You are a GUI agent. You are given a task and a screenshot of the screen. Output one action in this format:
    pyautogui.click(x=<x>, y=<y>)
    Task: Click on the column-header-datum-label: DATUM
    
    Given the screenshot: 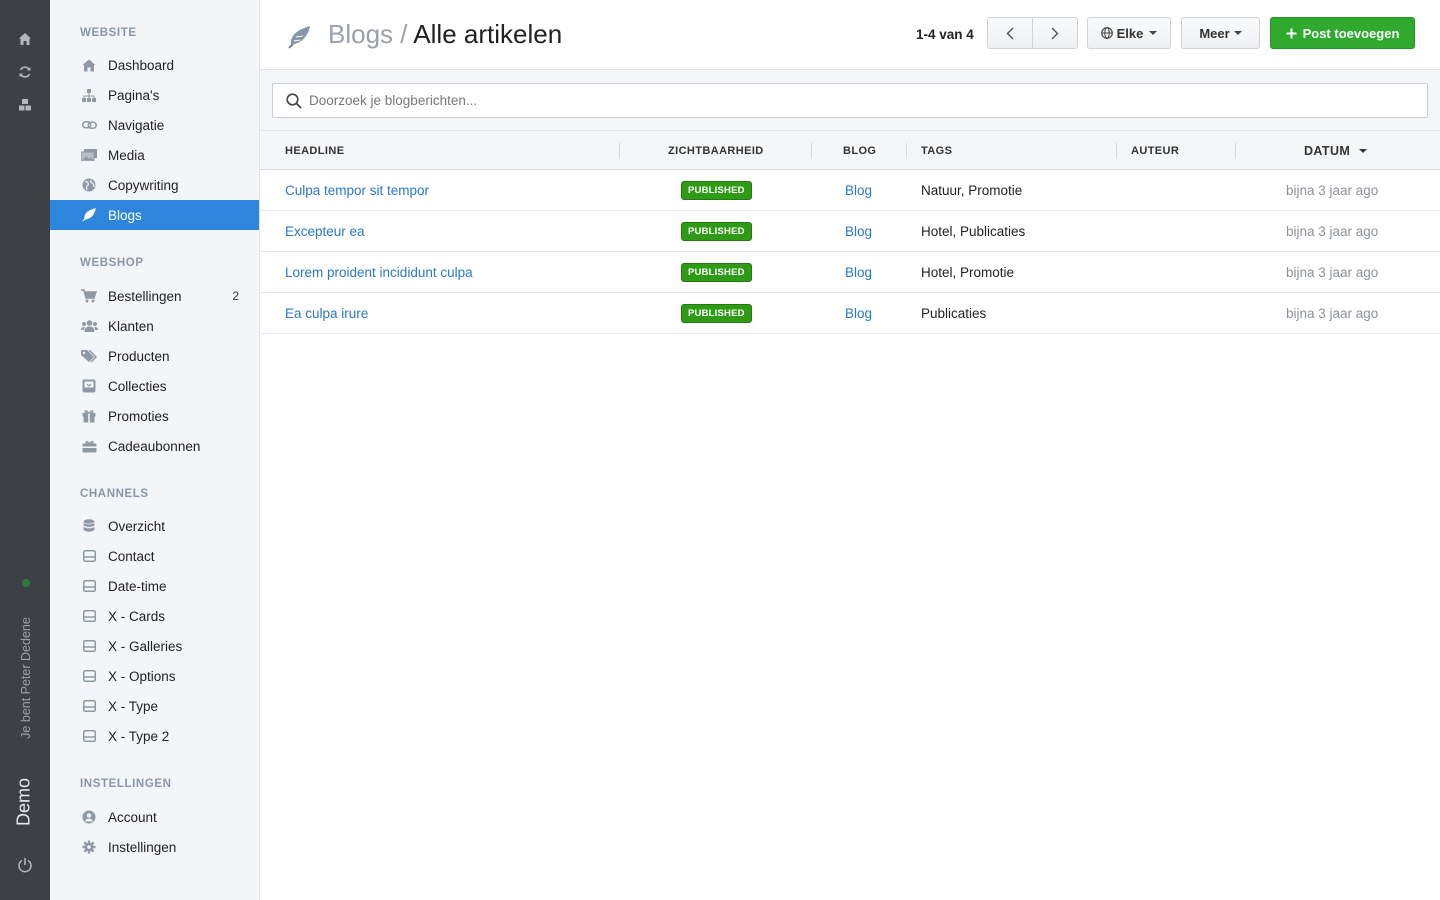 What is the action you would take?
    pyautogui.click(x=1327, y=150)
    